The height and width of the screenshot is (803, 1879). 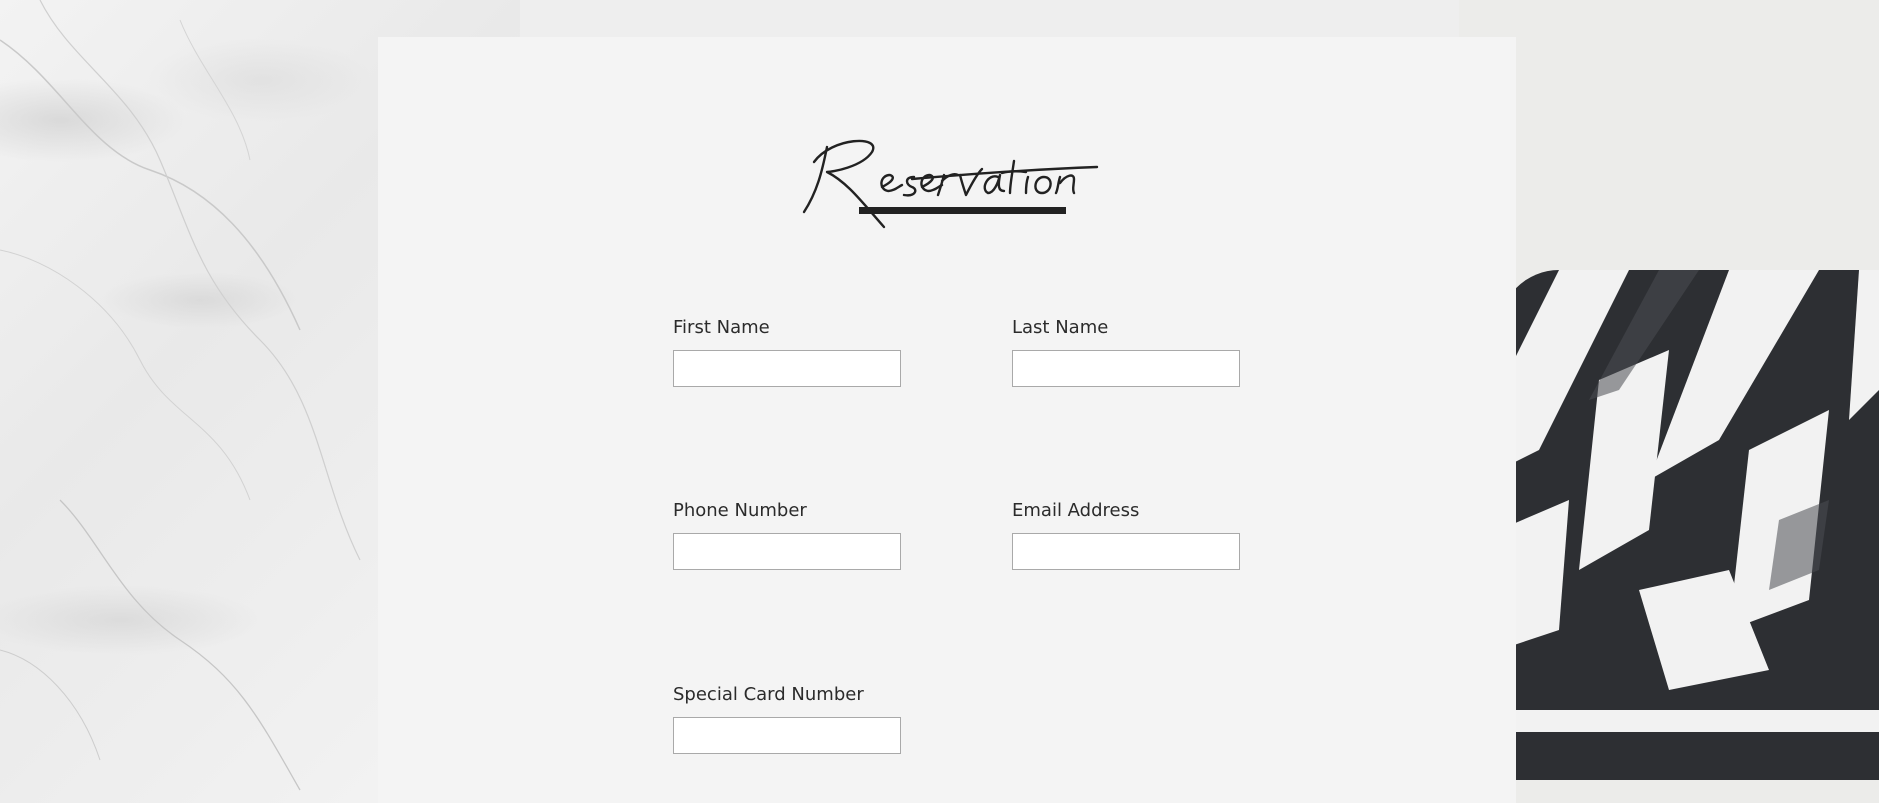 I want to click on last-name-field: Last Name, so click(x=1127, y=352).